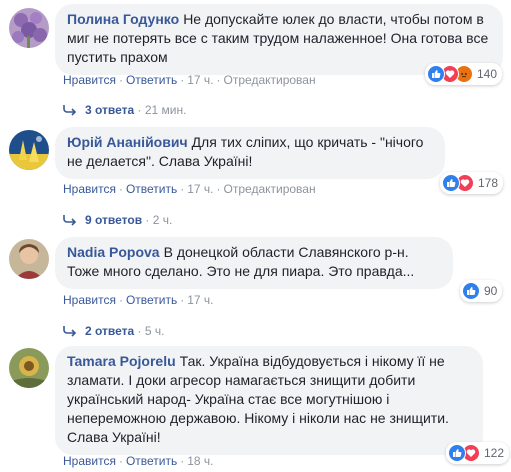 The width and height of the screenshot is (511, 472). Describe the element at coordinates (464, 74) in the screenshot. I see `reactions-summary: 140` at that location.